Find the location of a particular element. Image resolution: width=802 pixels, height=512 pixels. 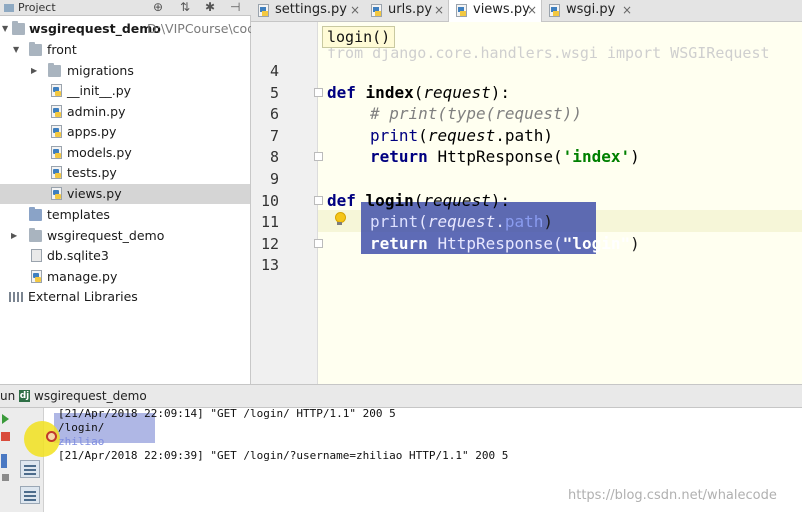

tab-label: wsgi.py is located at coordinates (591, 9).